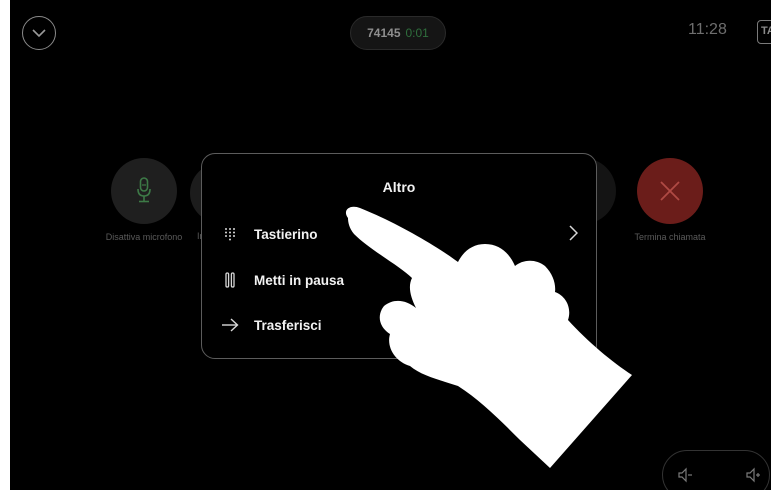  What do you see at coordinates (230, 234) in the screenshot?
I see `keypad-icon` at bounding box center [230, 234].